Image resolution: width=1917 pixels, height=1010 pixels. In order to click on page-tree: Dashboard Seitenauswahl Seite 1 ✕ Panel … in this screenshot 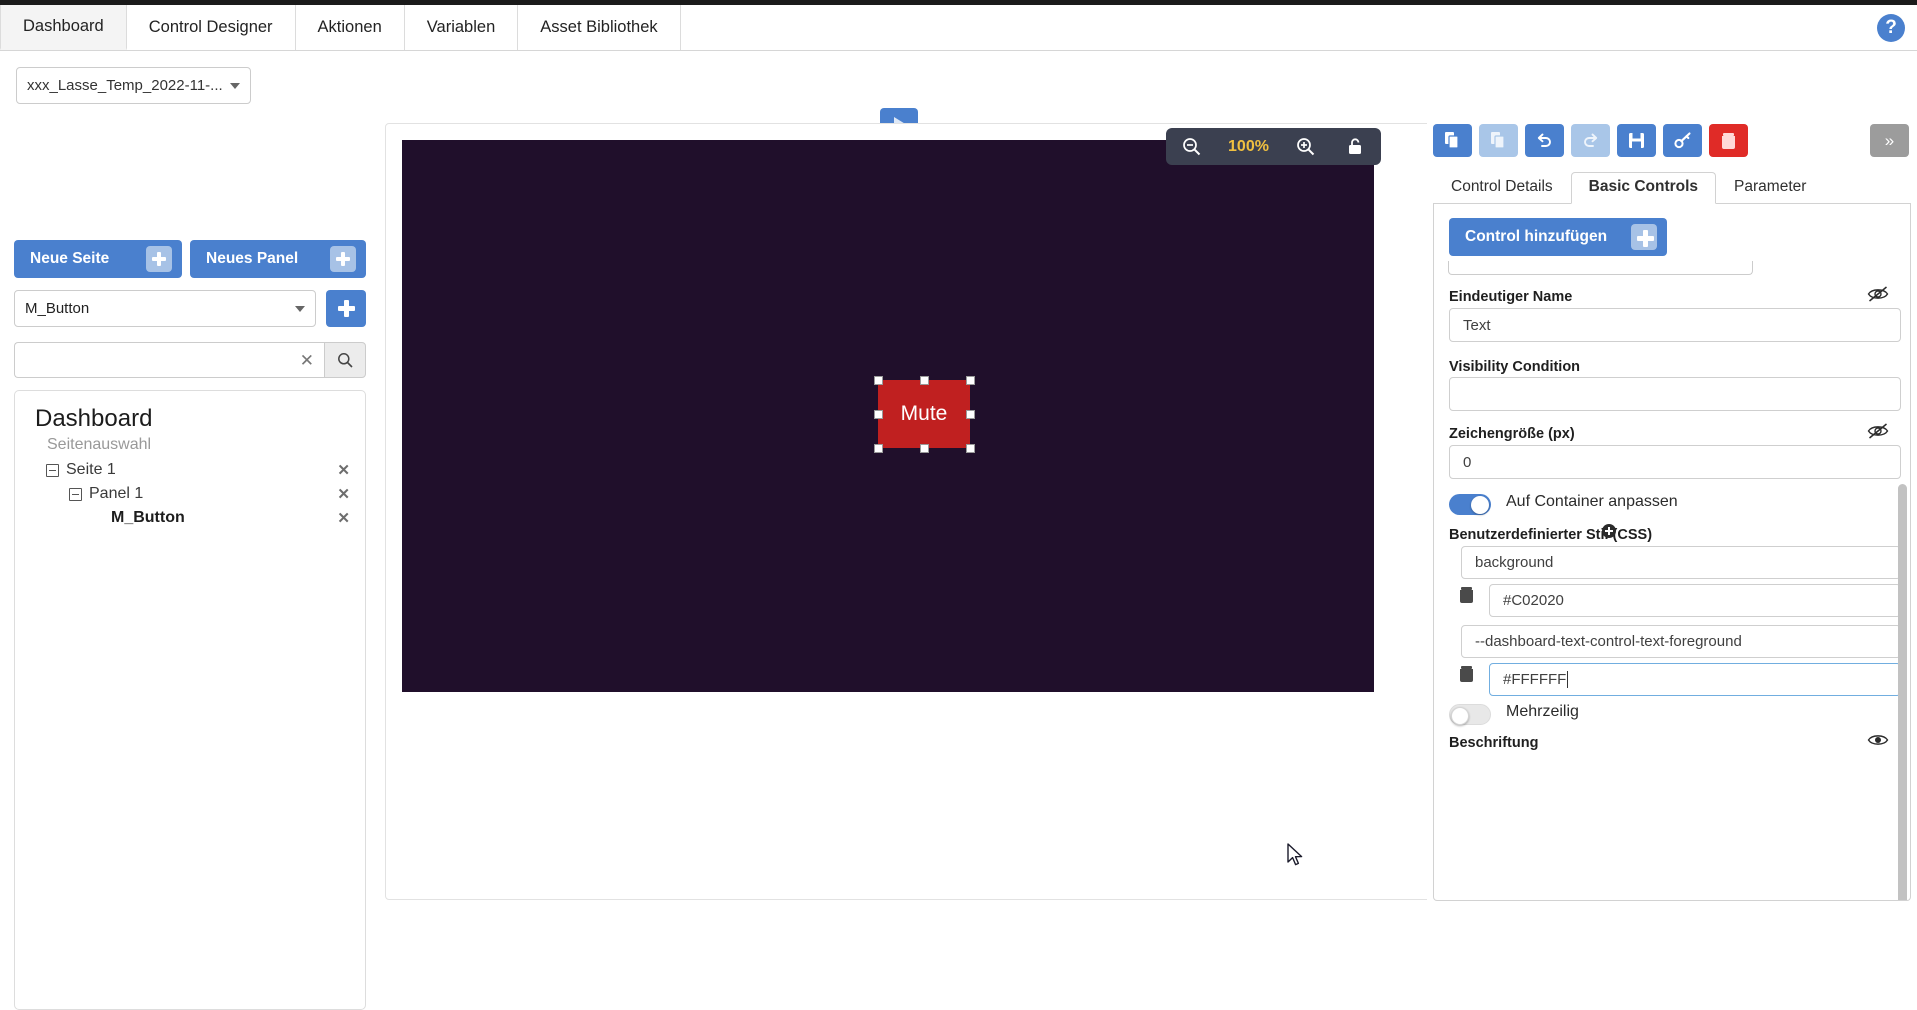, I will do `click(190, 700)`.